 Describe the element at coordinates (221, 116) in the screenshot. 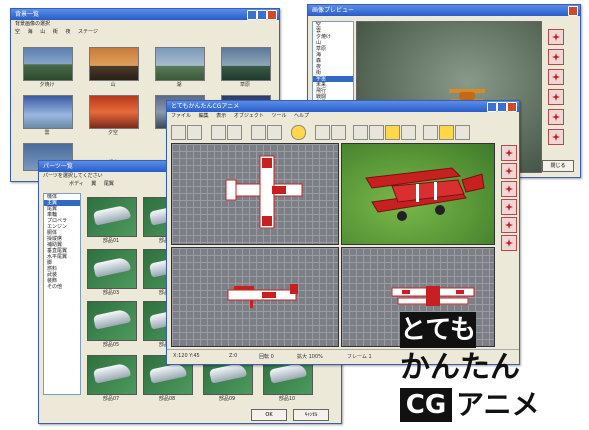

I see `menu-view: 表示` at that location.